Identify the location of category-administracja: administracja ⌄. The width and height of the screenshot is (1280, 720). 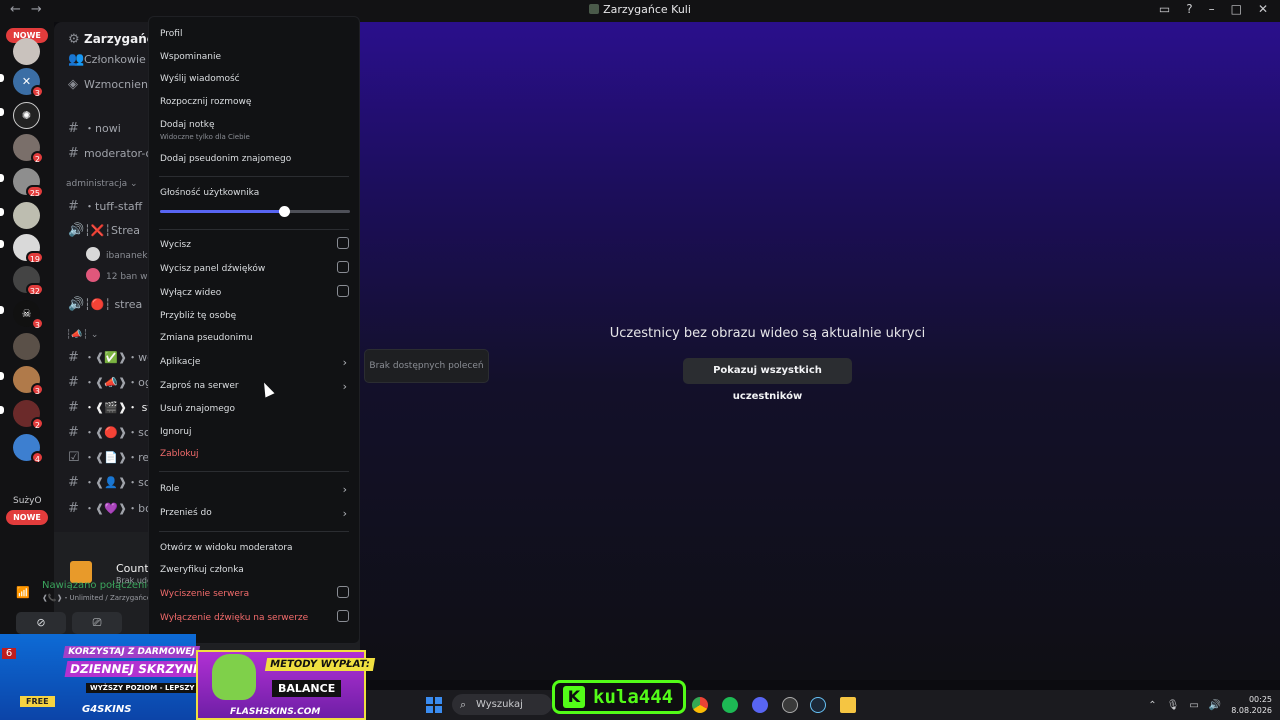
(102, 184).